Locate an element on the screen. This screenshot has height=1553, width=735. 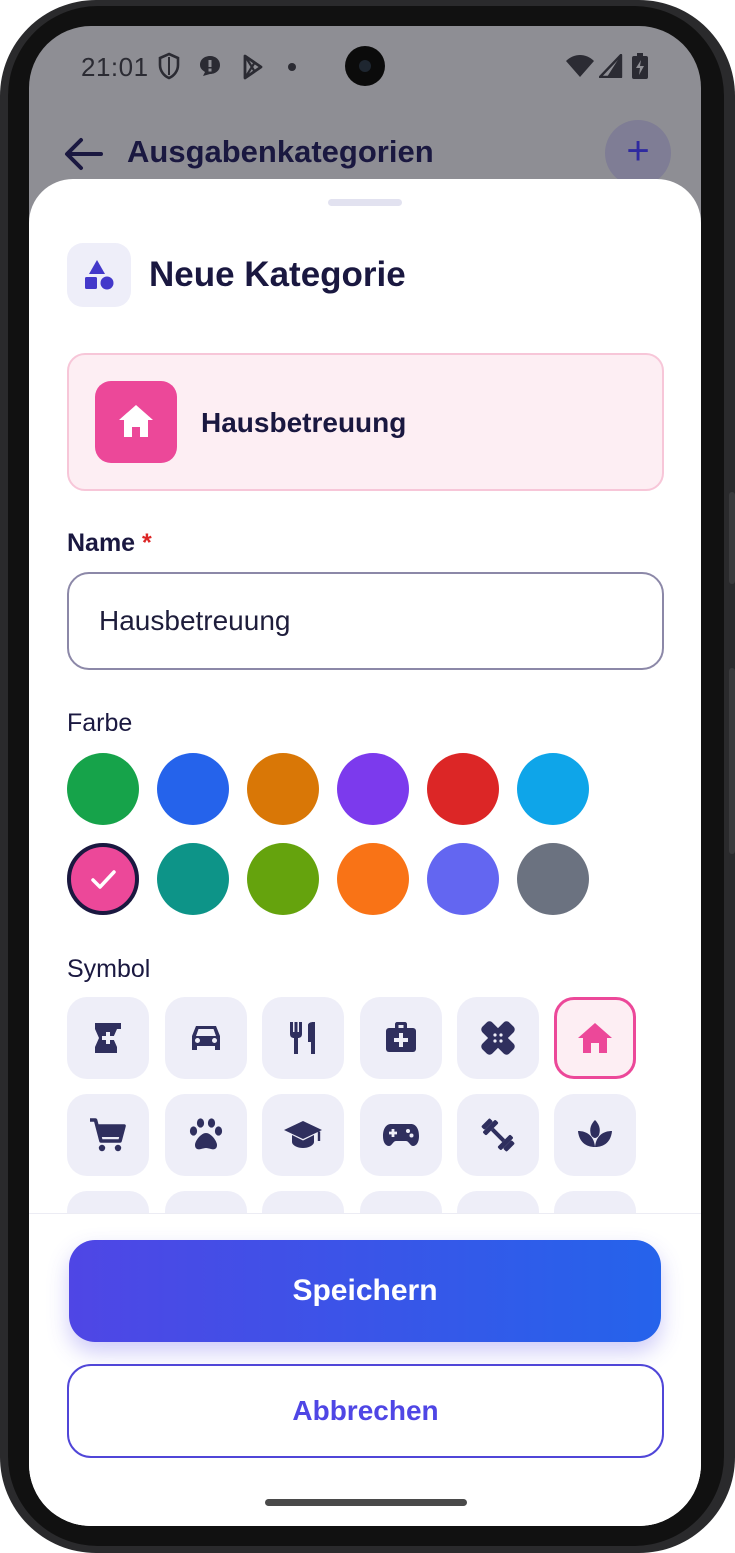
shopping-cart-icon is located at coordinates (108, 1135).